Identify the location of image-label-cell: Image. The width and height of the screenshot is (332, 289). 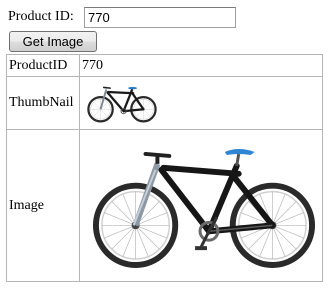
(43, 205).